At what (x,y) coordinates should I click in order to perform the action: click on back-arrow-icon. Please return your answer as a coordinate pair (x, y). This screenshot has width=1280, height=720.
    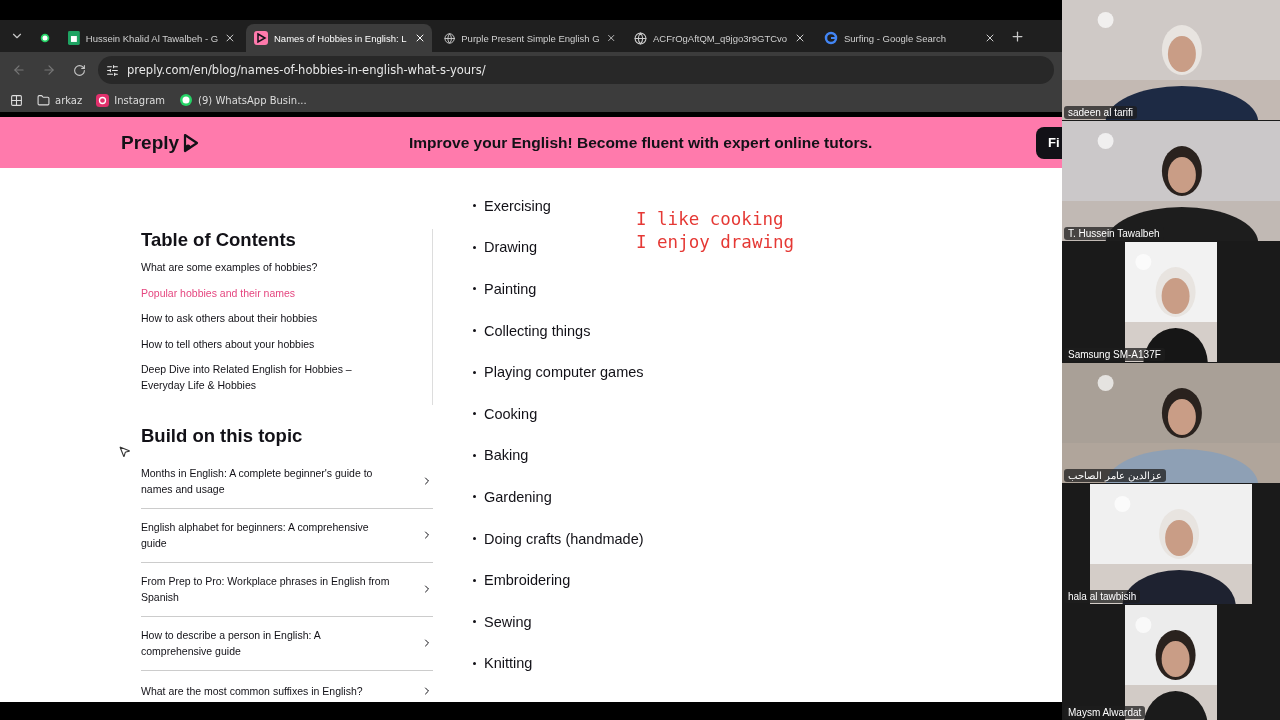
    Looking at the image, I should click on (19, 70).